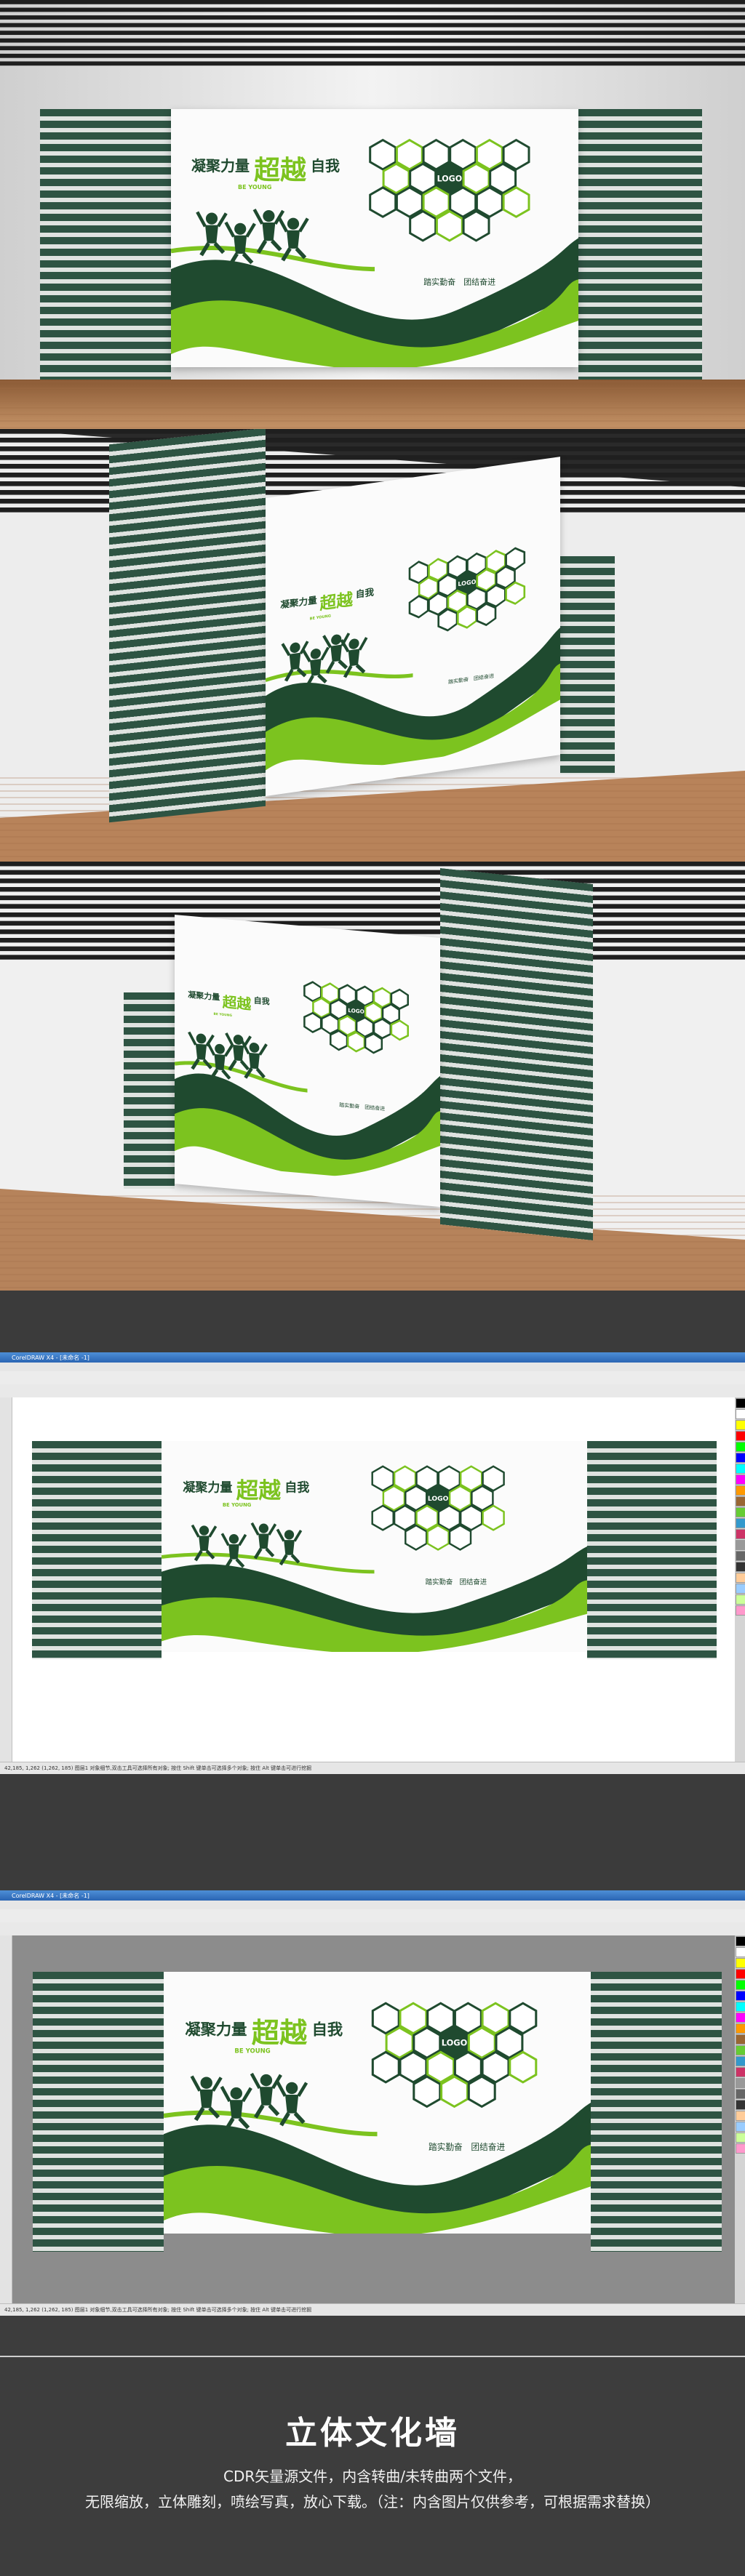  I want to click on title-bar: CorelDRAW X4 - [未命名 -1], so click(372, 1896).